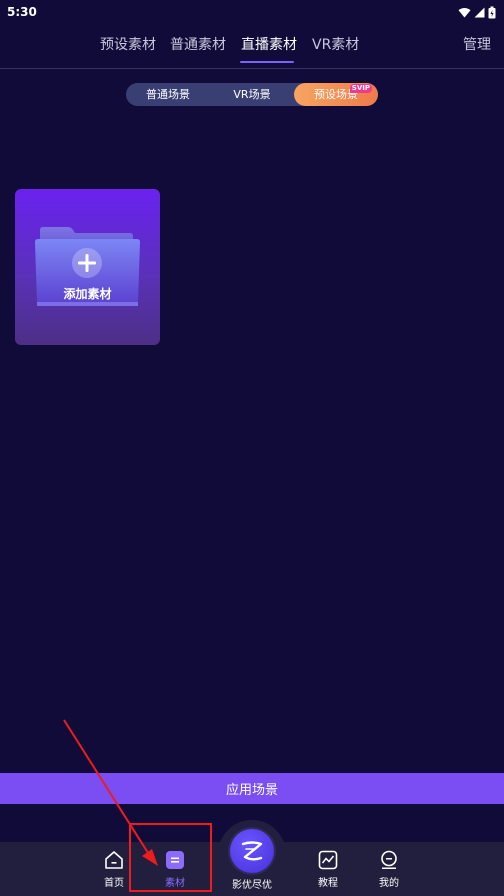  Describe the element at coordinates (389, 883) in the screenshot. I see `nav-label-profile: 我的` at that location.